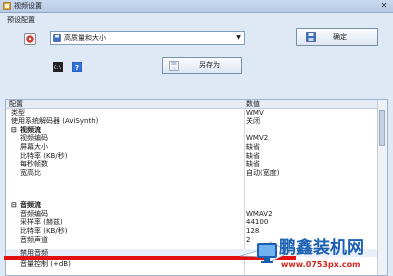 This screenshot has height=276, width=393. I want to click on help-icon: ?, so click(77, 67).